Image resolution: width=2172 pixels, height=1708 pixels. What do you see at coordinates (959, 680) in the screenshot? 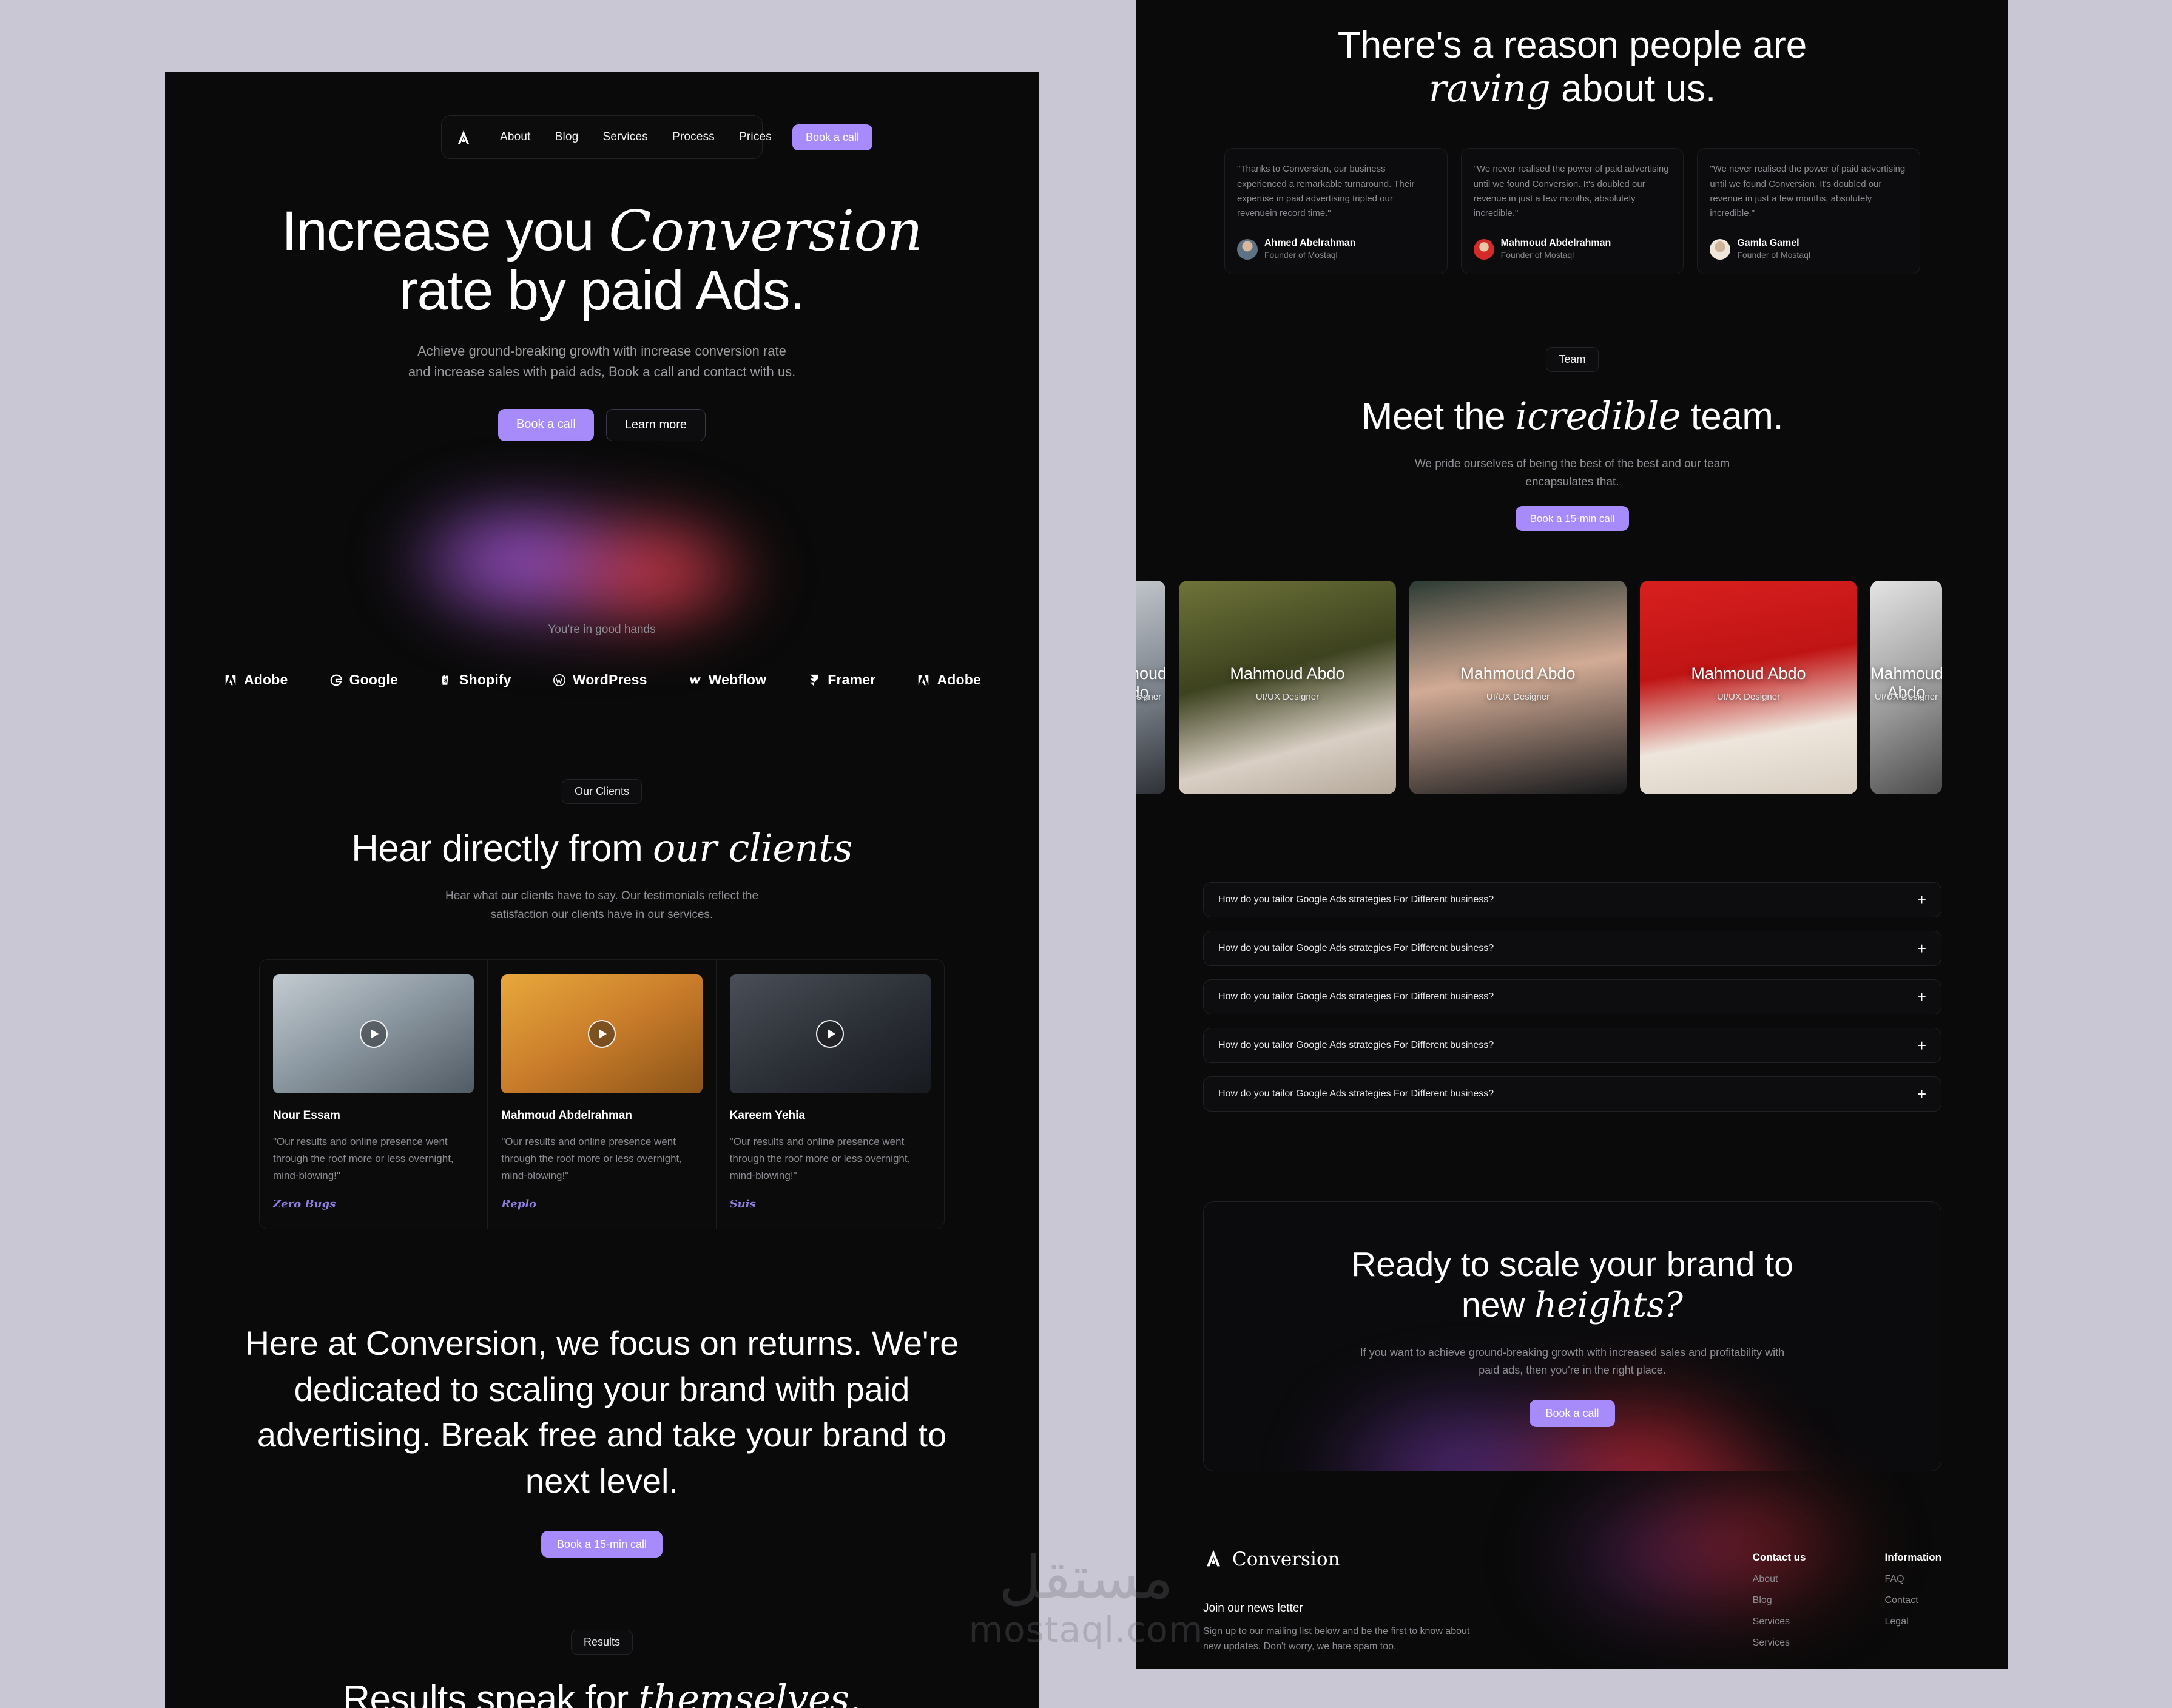
I see `logo-label: Adobe` at bounding box center [959, 680].